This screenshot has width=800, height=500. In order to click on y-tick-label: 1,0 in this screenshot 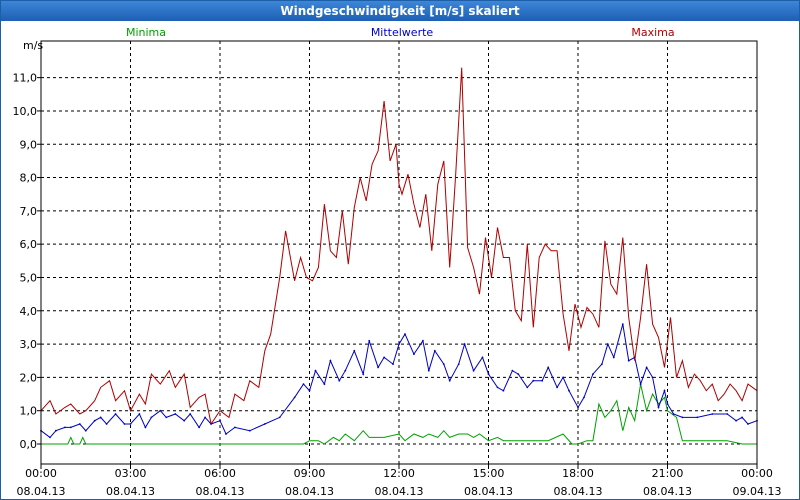, I will do `click(29, 411)`.